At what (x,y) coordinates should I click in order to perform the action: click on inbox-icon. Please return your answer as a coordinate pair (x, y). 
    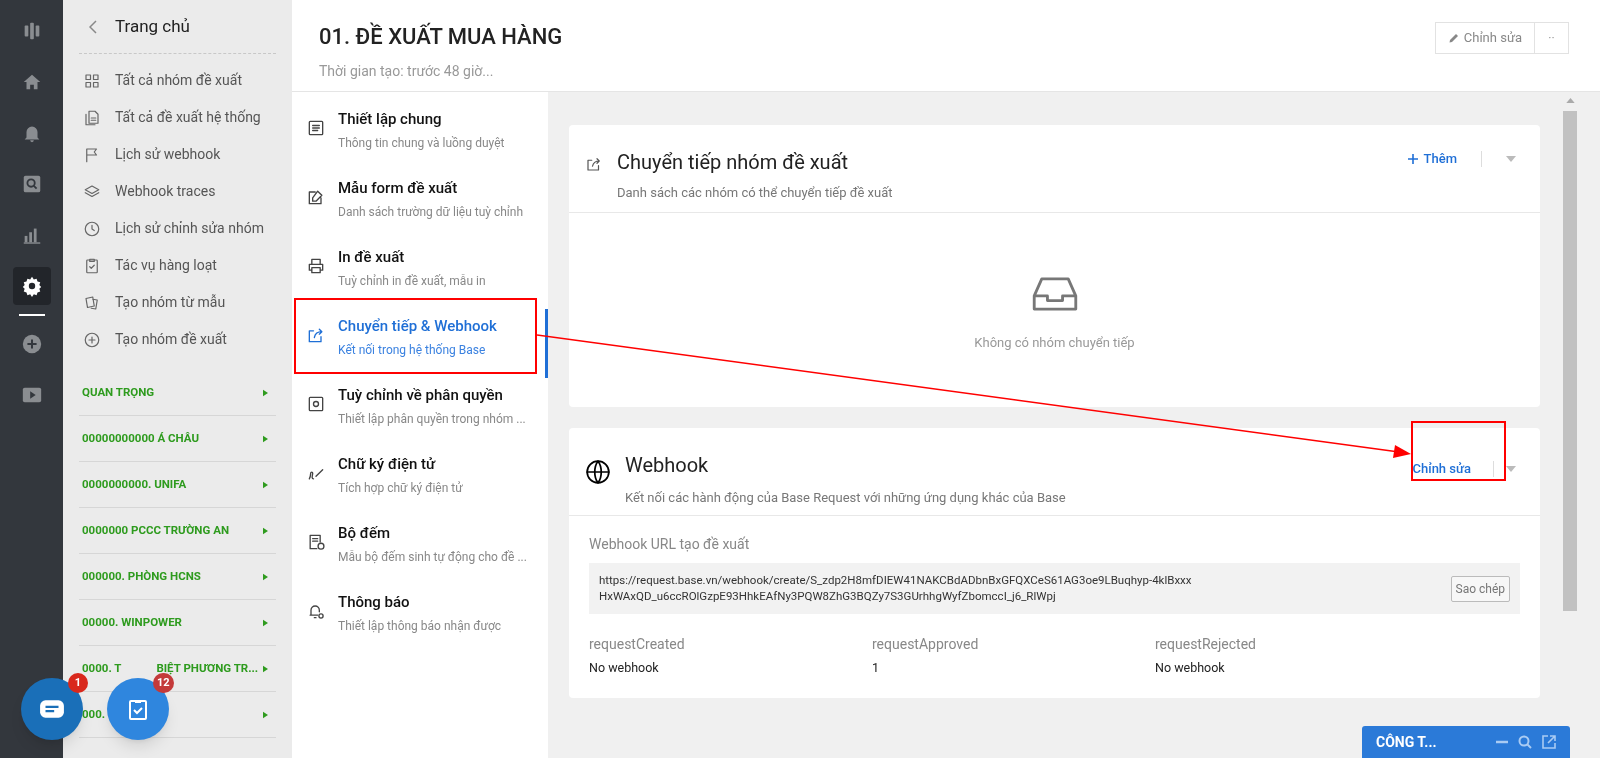
    Looking at the image, I should click on (1054, 294).